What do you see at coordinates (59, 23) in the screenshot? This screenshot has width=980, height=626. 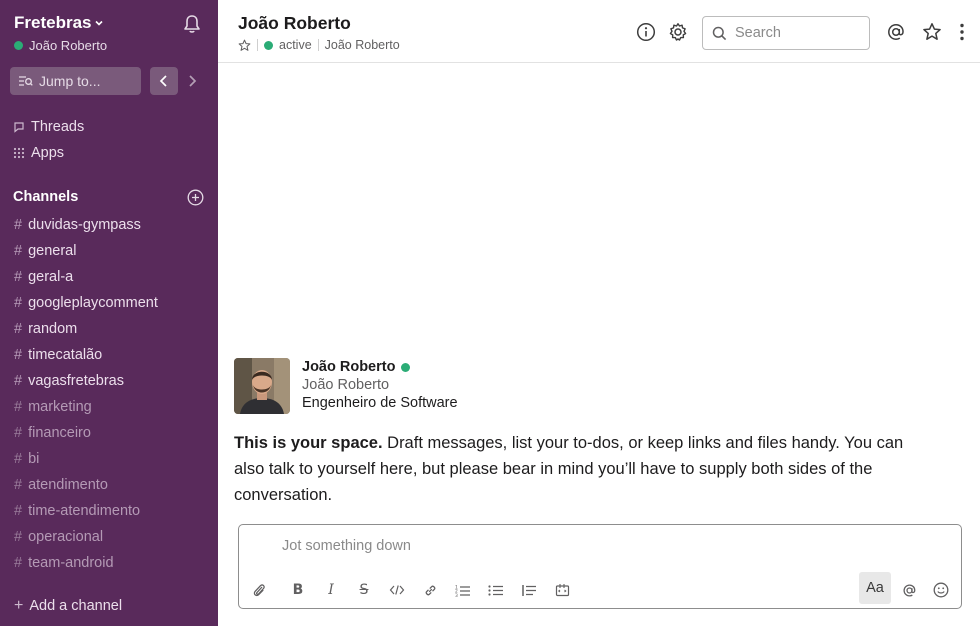 I see `workspace-menu: Fretebras` at bounding box center [59, 23].